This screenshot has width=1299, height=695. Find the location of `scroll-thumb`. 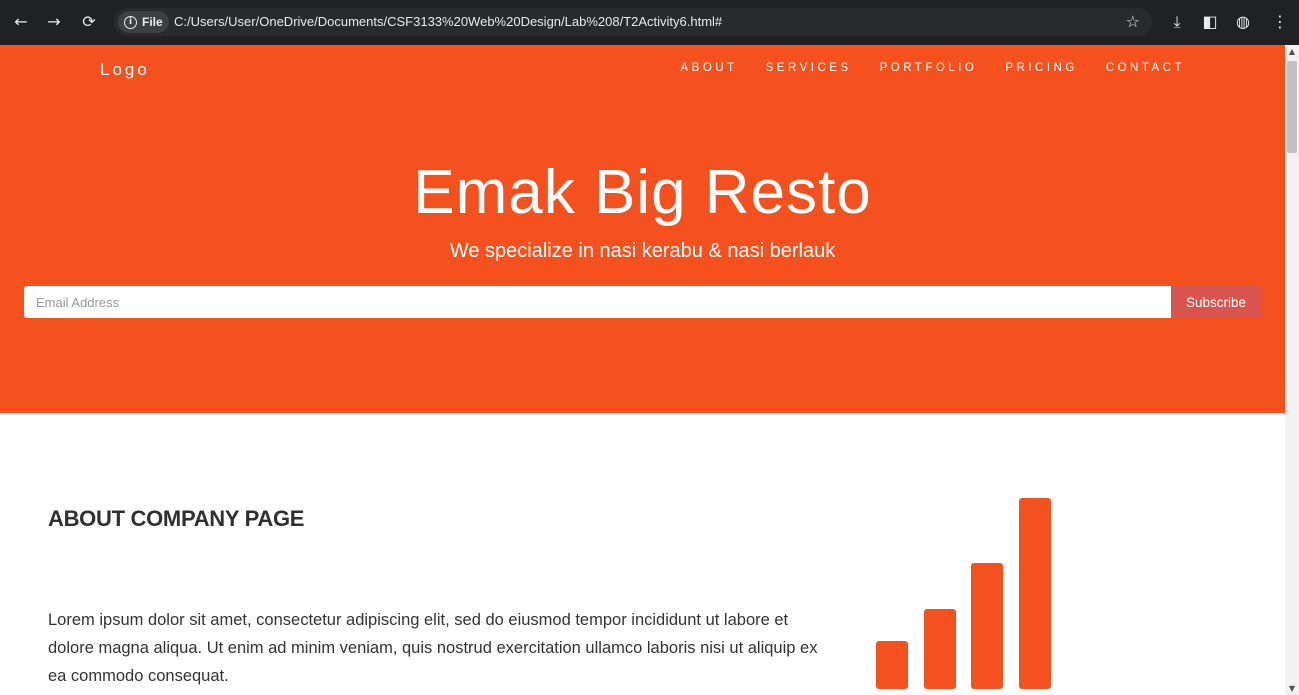

scroll-thumb is located at coordinates (1292, 107).